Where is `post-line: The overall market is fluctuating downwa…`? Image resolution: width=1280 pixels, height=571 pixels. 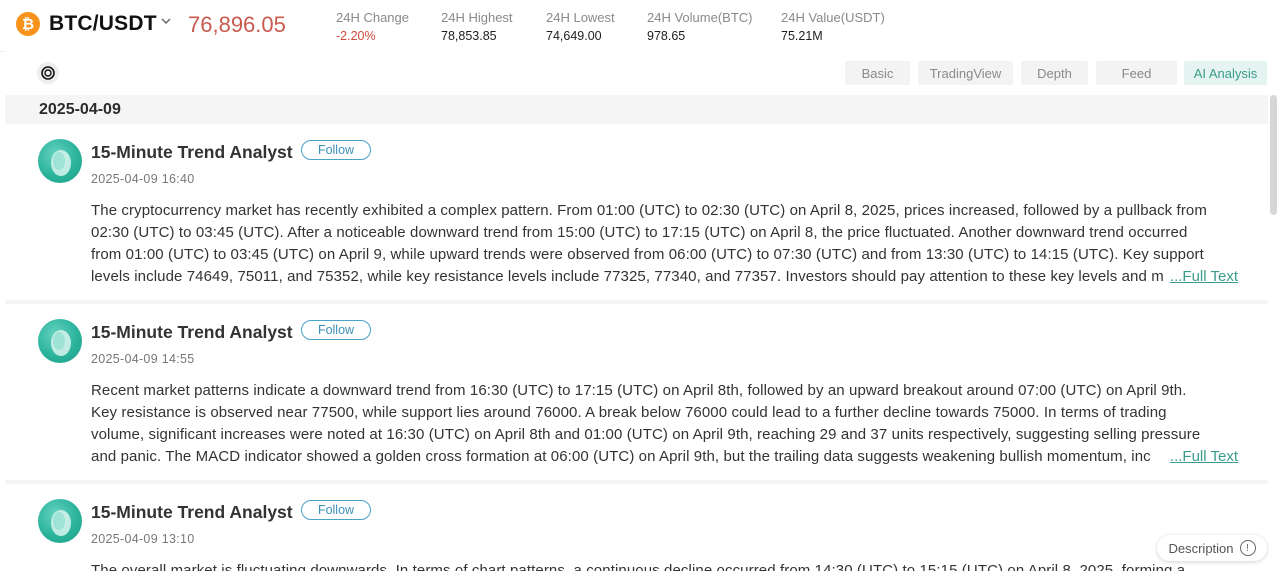
post-line: The overall market is fluctuating downwa… is located at coordinates (638, 566).